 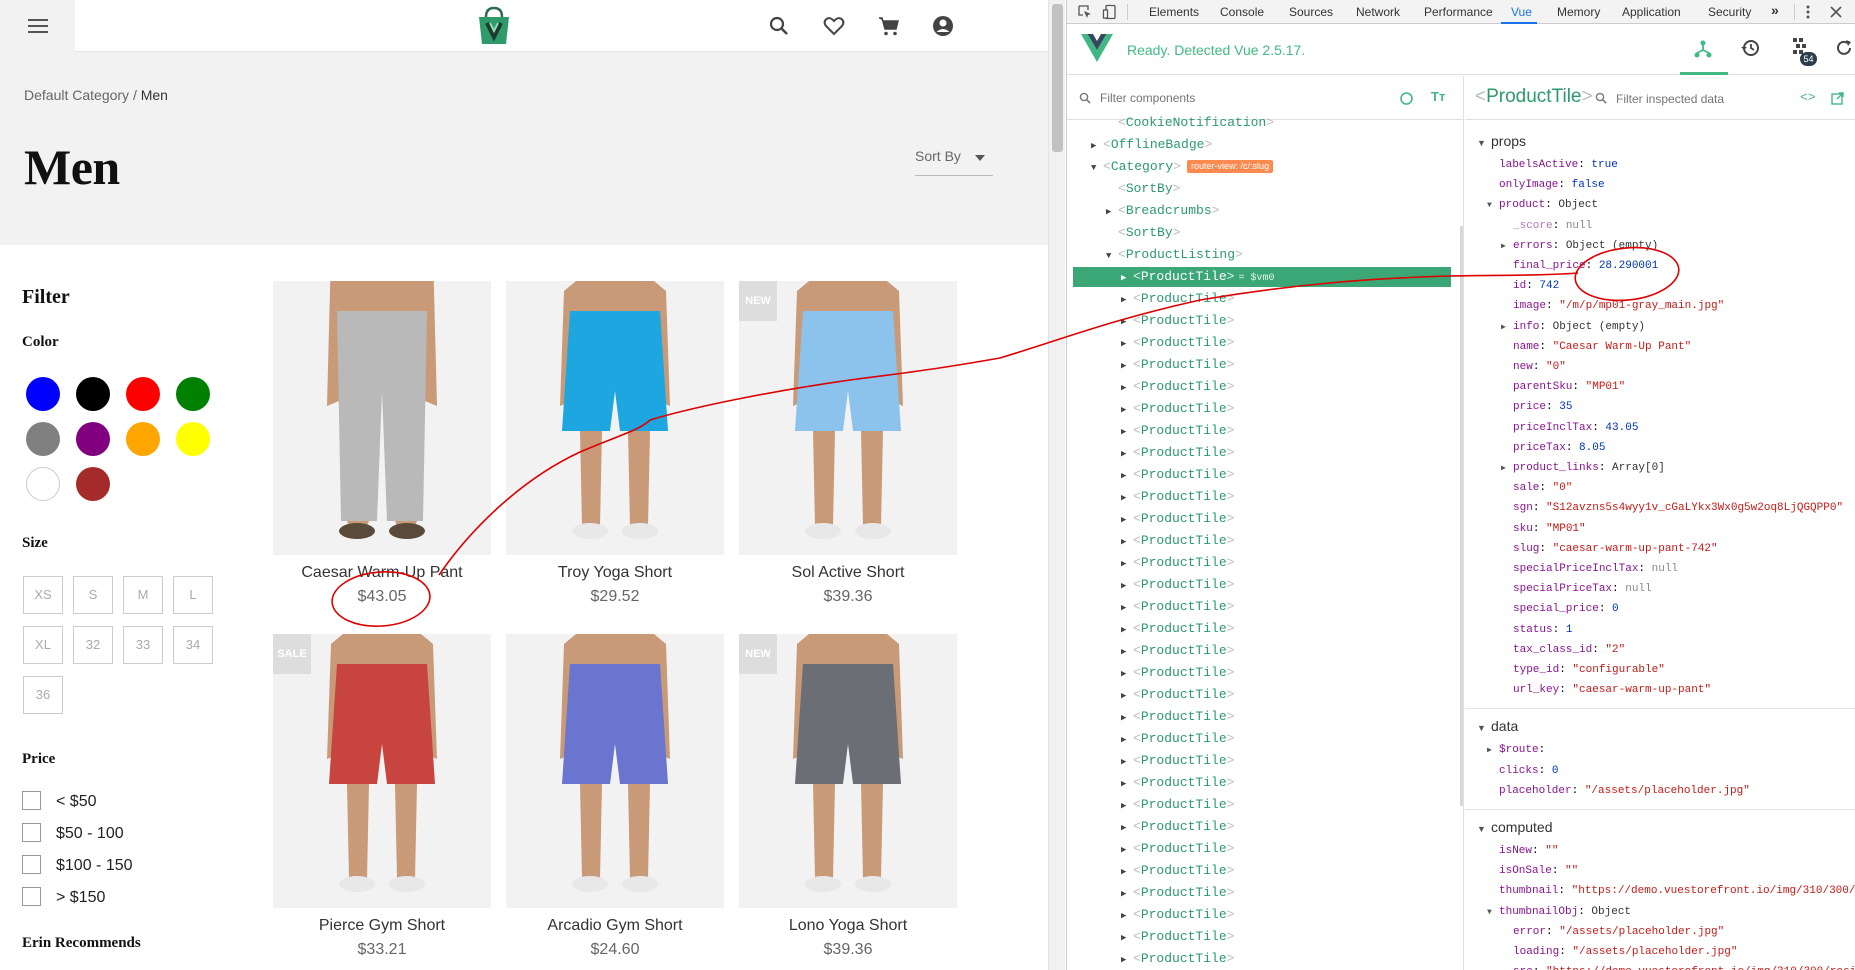 I want to click on page-scrollbar, so click(x=1056, y=485).